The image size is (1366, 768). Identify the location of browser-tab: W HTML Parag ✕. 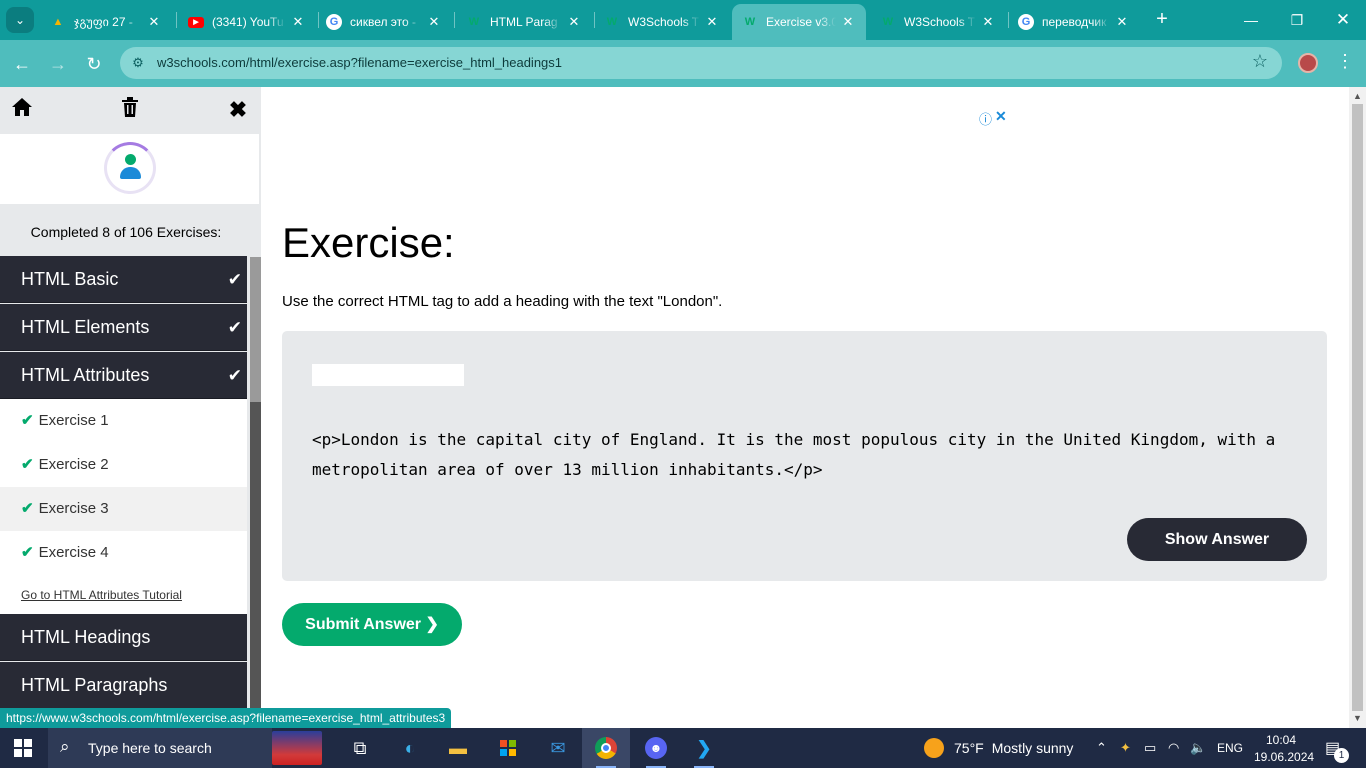
(524, 22).